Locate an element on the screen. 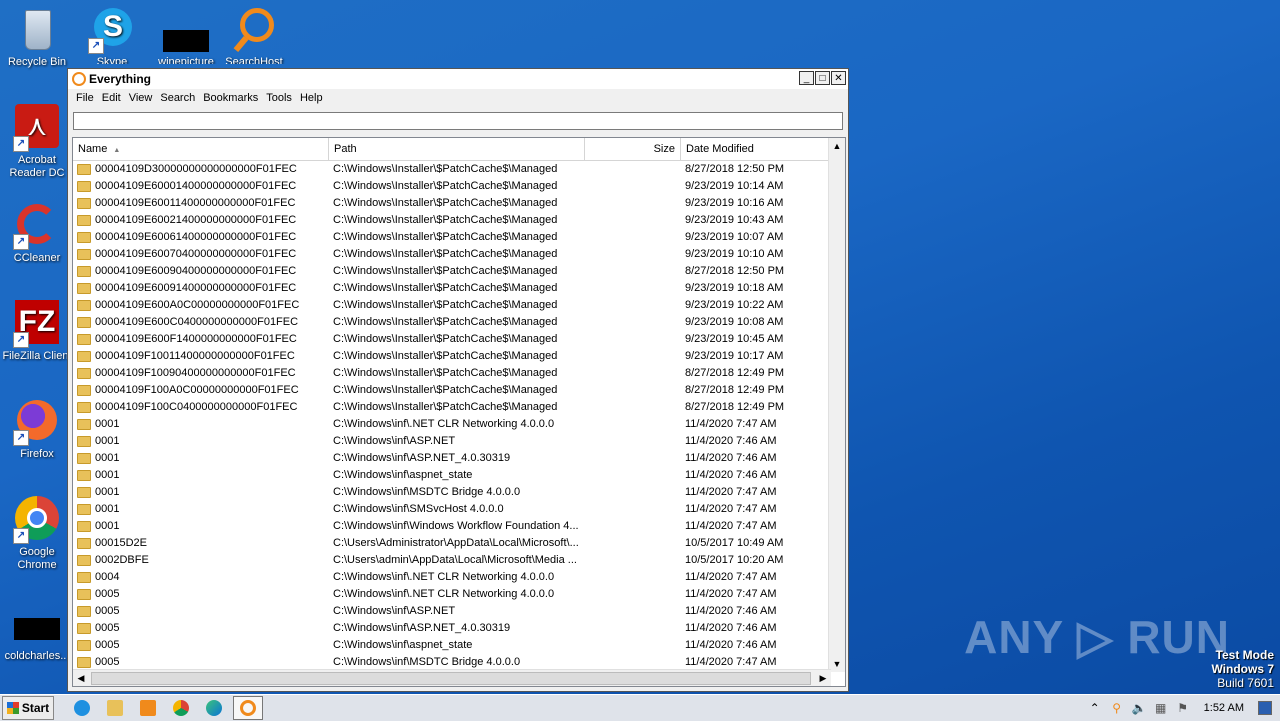  menu-view: View is located at coordinates (141, 98).